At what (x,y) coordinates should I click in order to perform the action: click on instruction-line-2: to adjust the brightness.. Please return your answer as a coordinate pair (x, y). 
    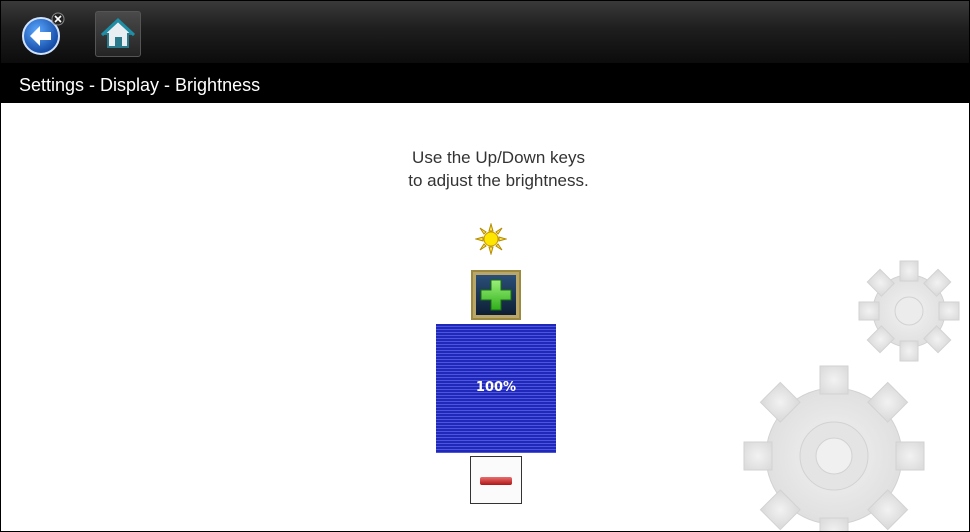
    Looking at the image, I should click on (498, 180).